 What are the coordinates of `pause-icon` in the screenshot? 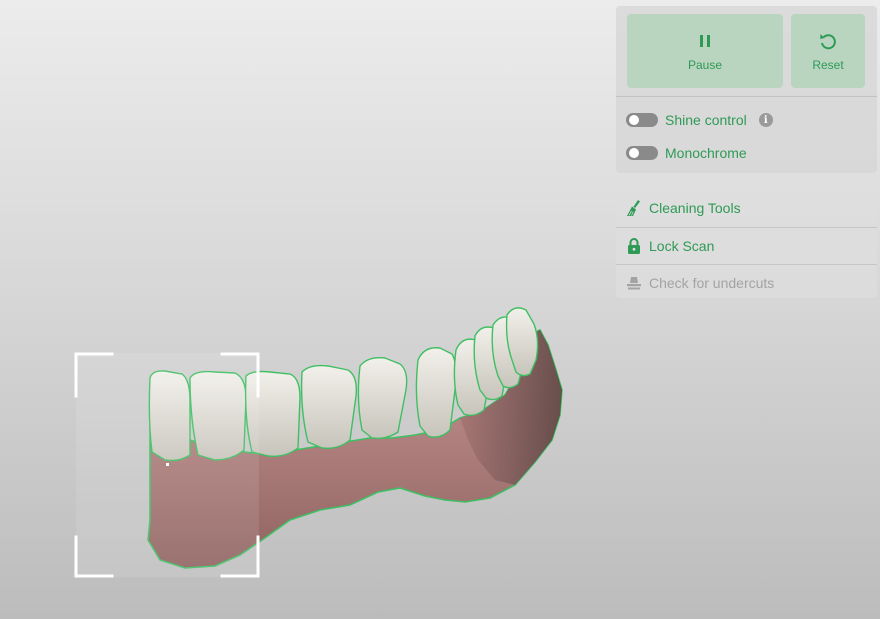 It's located at (705, 41).